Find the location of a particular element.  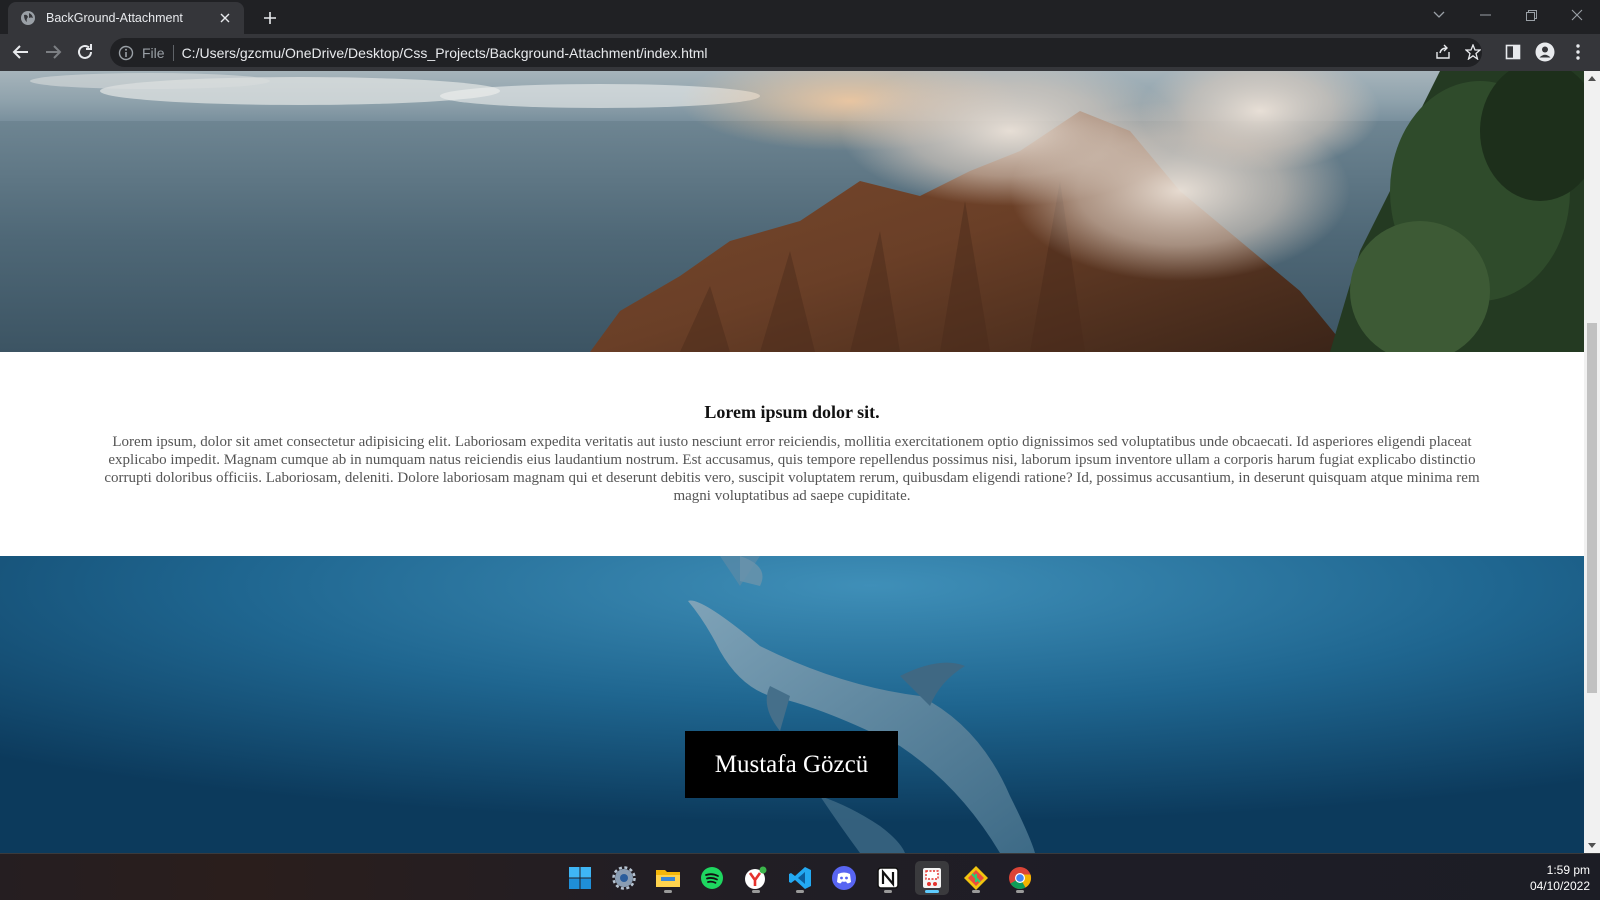

kebab-menu-icon is located at coordinates (1578, 52).